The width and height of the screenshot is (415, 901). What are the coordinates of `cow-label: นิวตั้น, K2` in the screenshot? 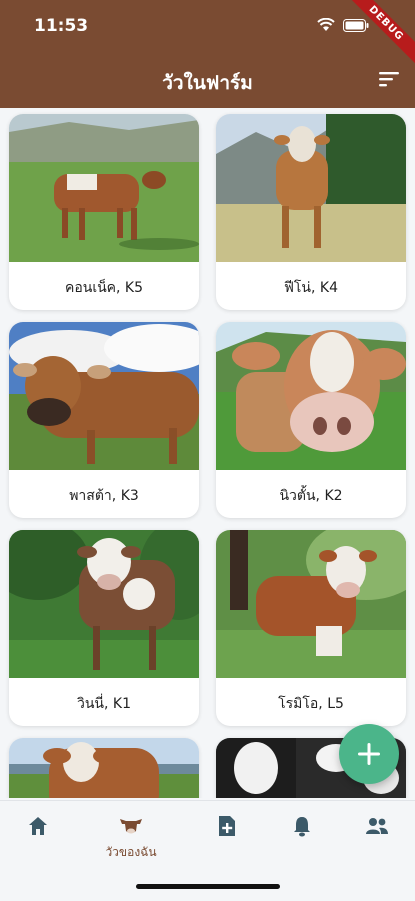 It's located at (311, 496).